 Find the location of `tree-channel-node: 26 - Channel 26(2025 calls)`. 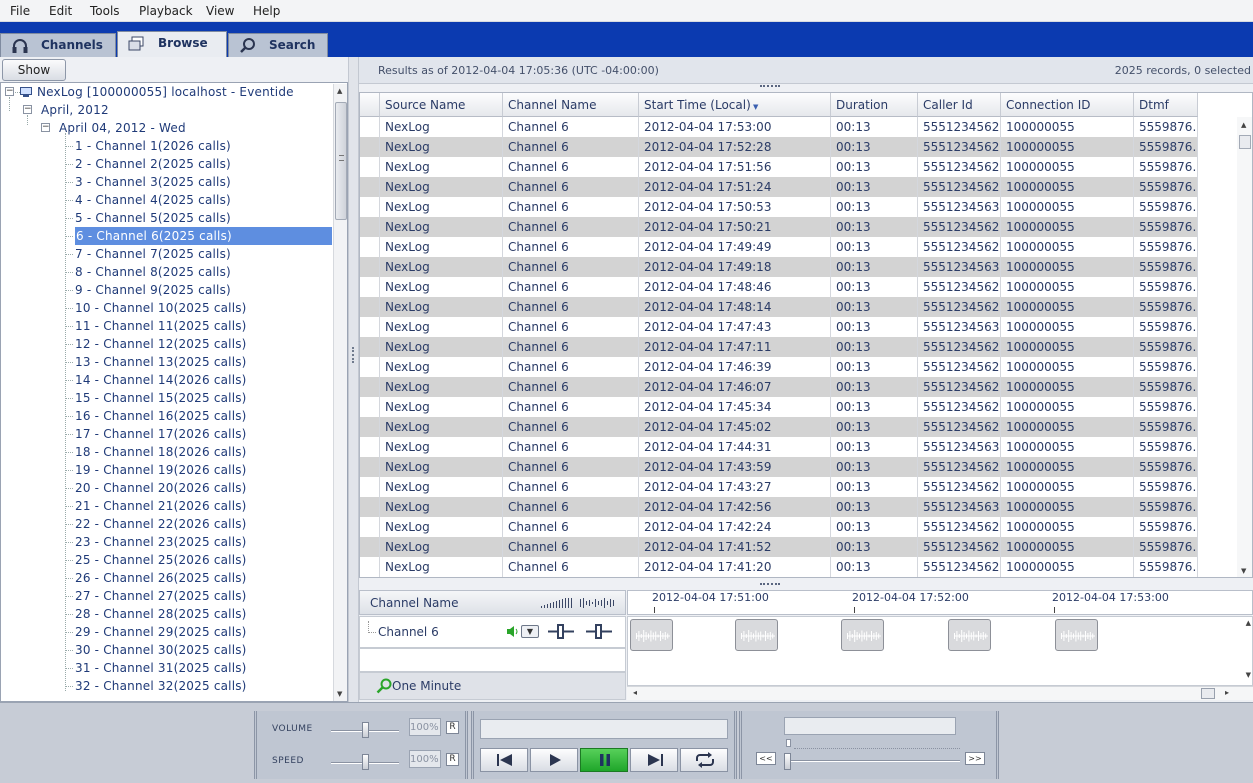

tree-channel-node: 26 - Channel 26(2025 calls) is located at coordinates (161, 578).